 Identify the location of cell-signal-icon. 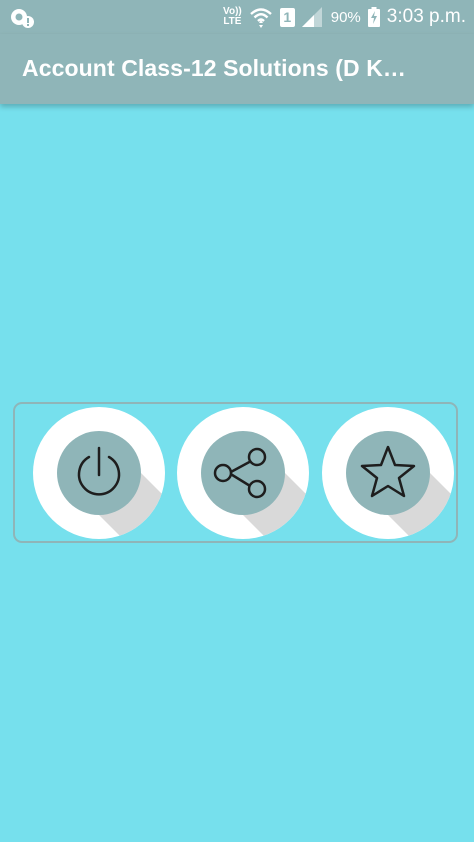
(311, 17).